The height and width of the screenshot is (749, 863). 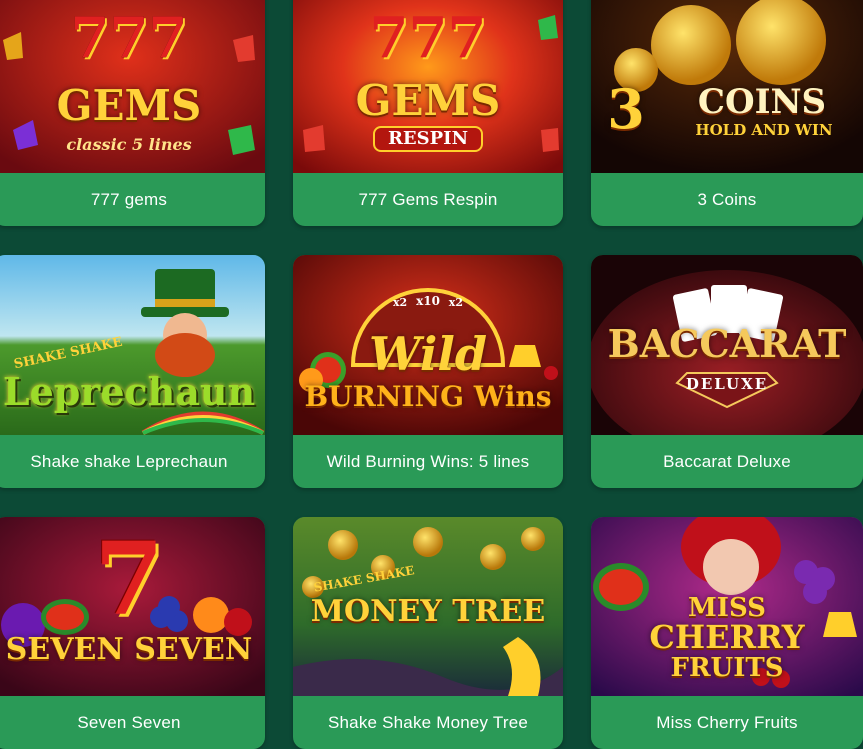 I want to click on game-logo-text: 7, so click(x=129, y=579).